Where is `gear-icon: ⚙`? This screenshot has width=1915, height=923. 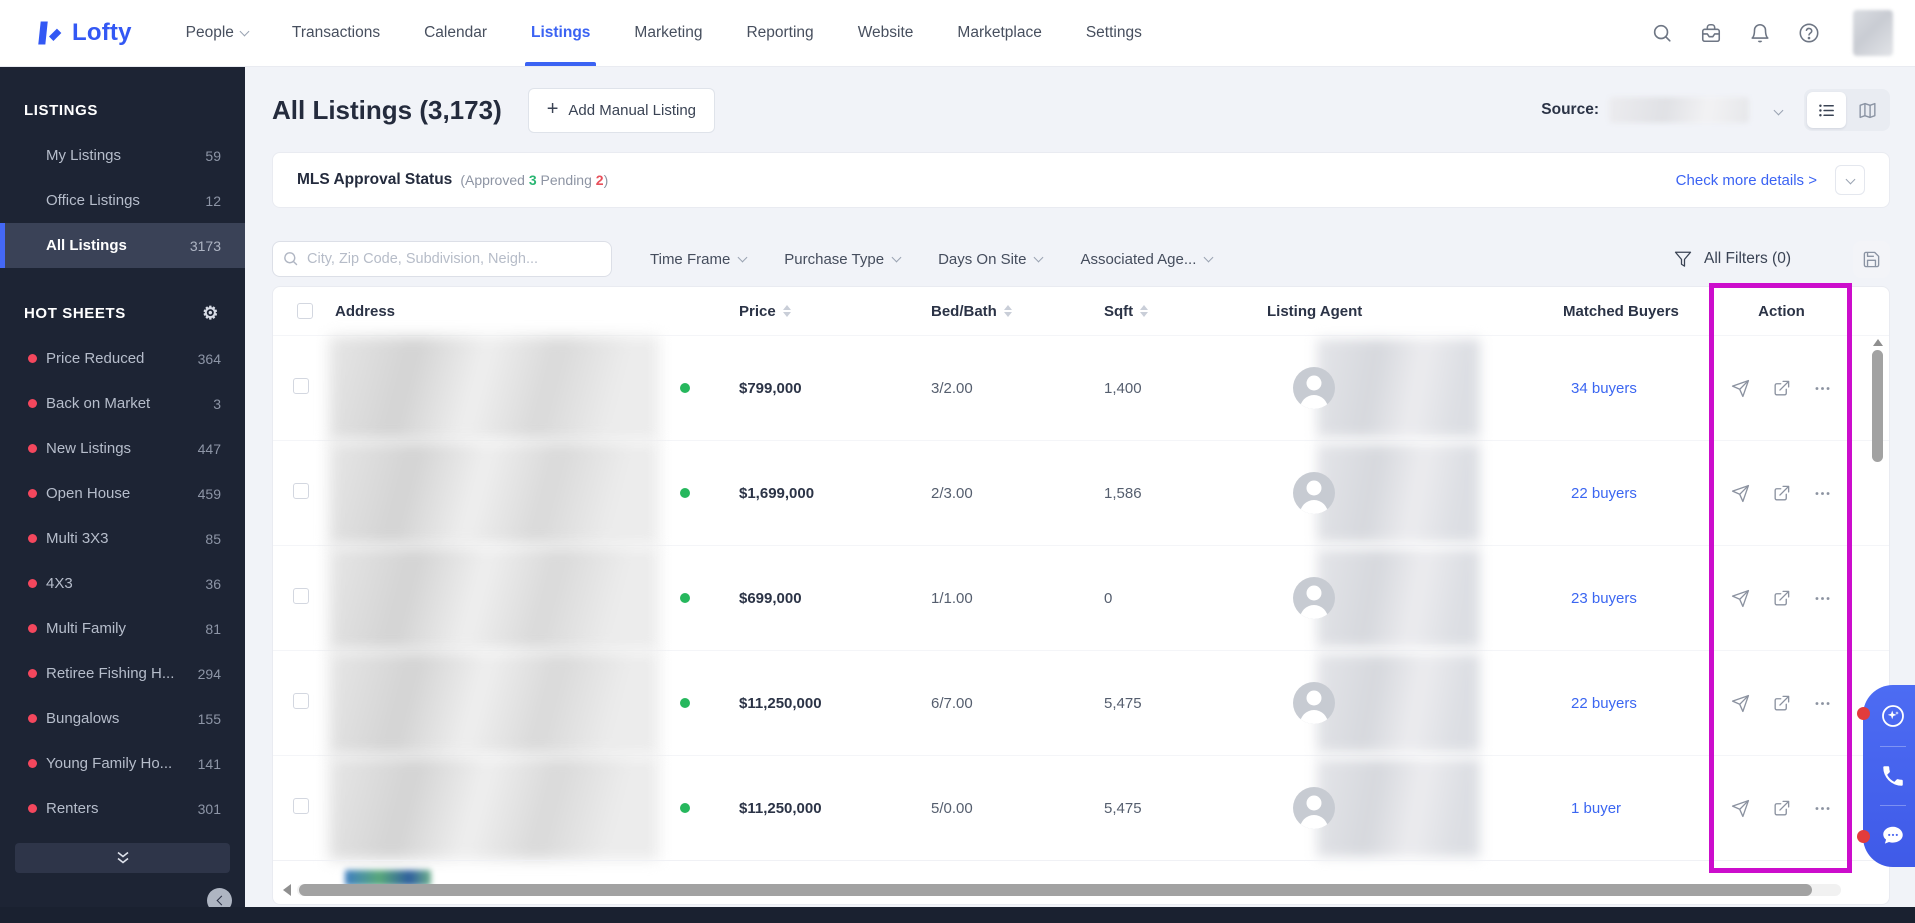
gear-icon: ⚙ is located at coordinates (210, 313).